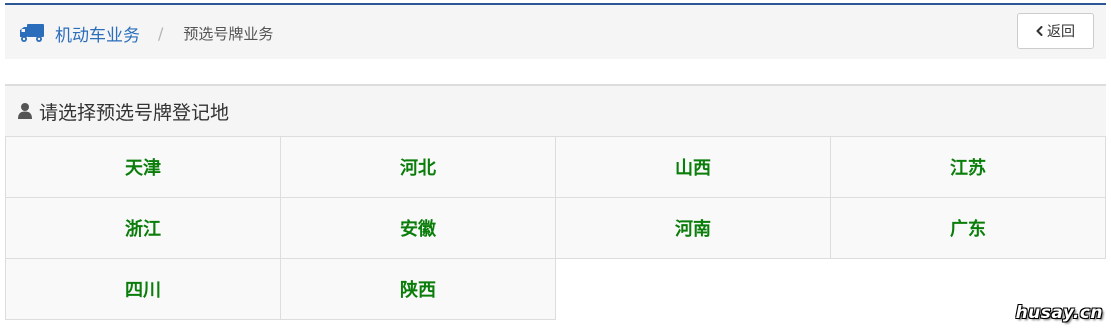 The image size is (1111, 329). What do you see at coordinates (693, 228) in the screenshot?
I see `region-option: 河南` at bounding box center [693, 228].